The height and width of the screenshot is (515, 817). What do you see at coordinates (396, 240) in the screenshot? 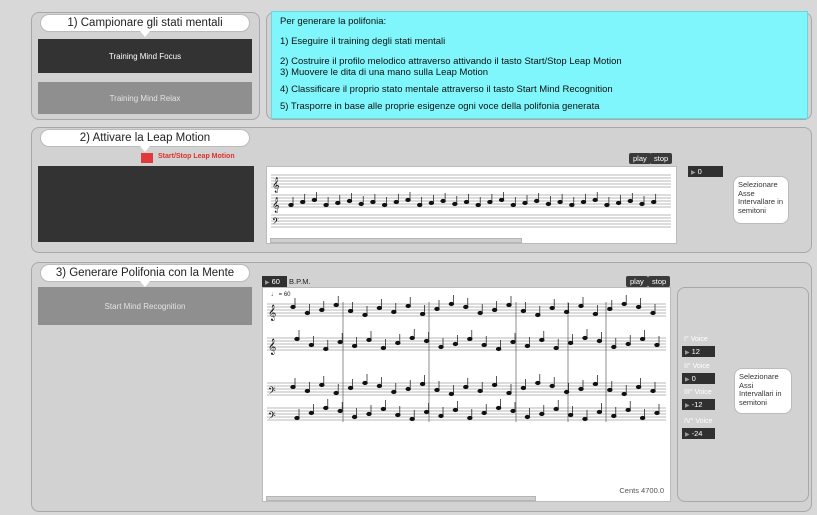
I see `melody-scrollbar` at bounding box center [396, 240].